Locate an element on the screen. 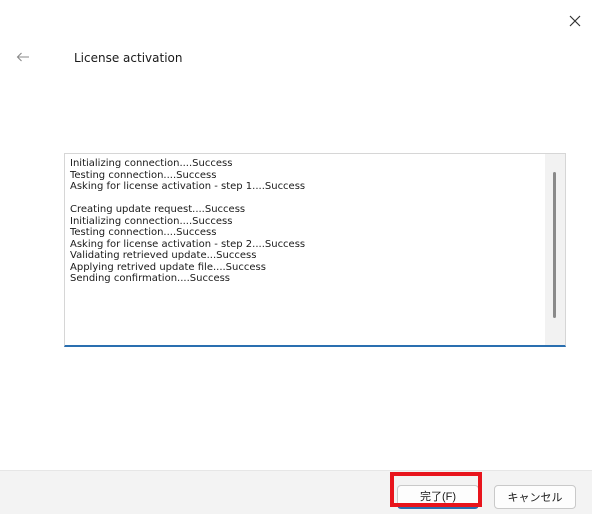 The height and width of the screenshot is (514, 592). log-line-blank is located at coordinates (304, 199).